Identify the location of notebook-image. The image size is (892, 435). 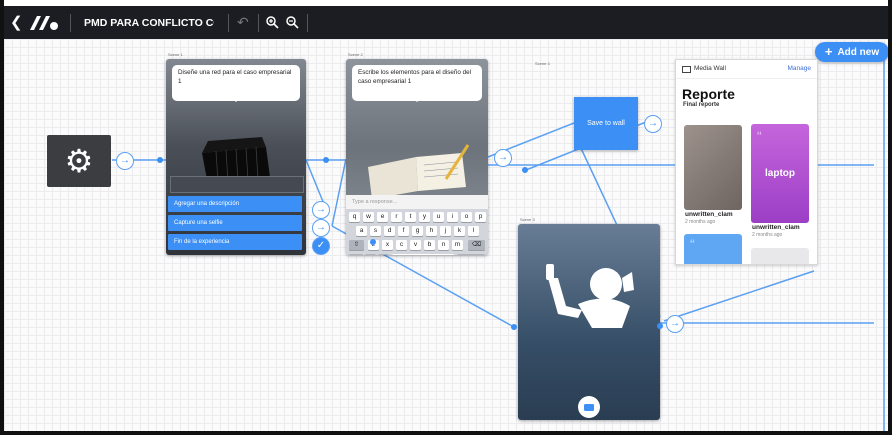
(419, 170).